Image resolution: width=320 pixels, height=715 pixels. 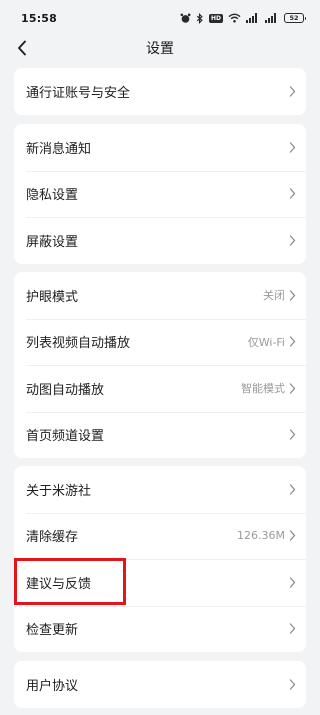 What do you see at coordinates (59, 491) in the screenshot?
I see `row-label: 关于米游社` at bounding box center [59, 491].